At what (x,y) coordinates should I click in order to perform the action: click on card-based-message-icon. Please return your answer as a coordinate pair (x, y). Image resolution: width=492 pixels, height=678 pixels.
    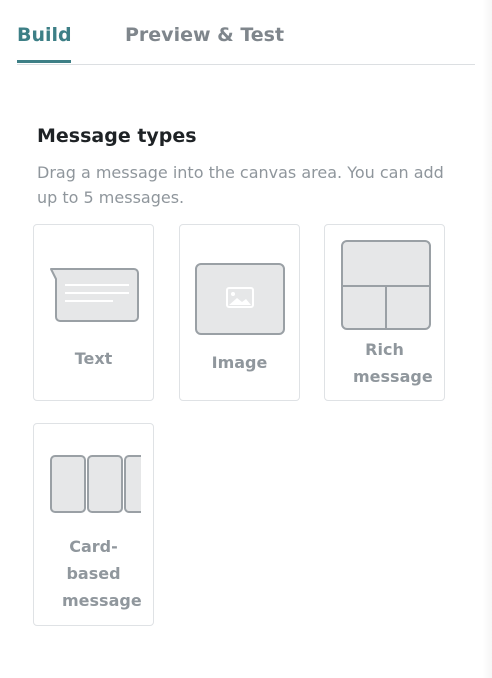
    Looking at the image, I should click on (95, 484).